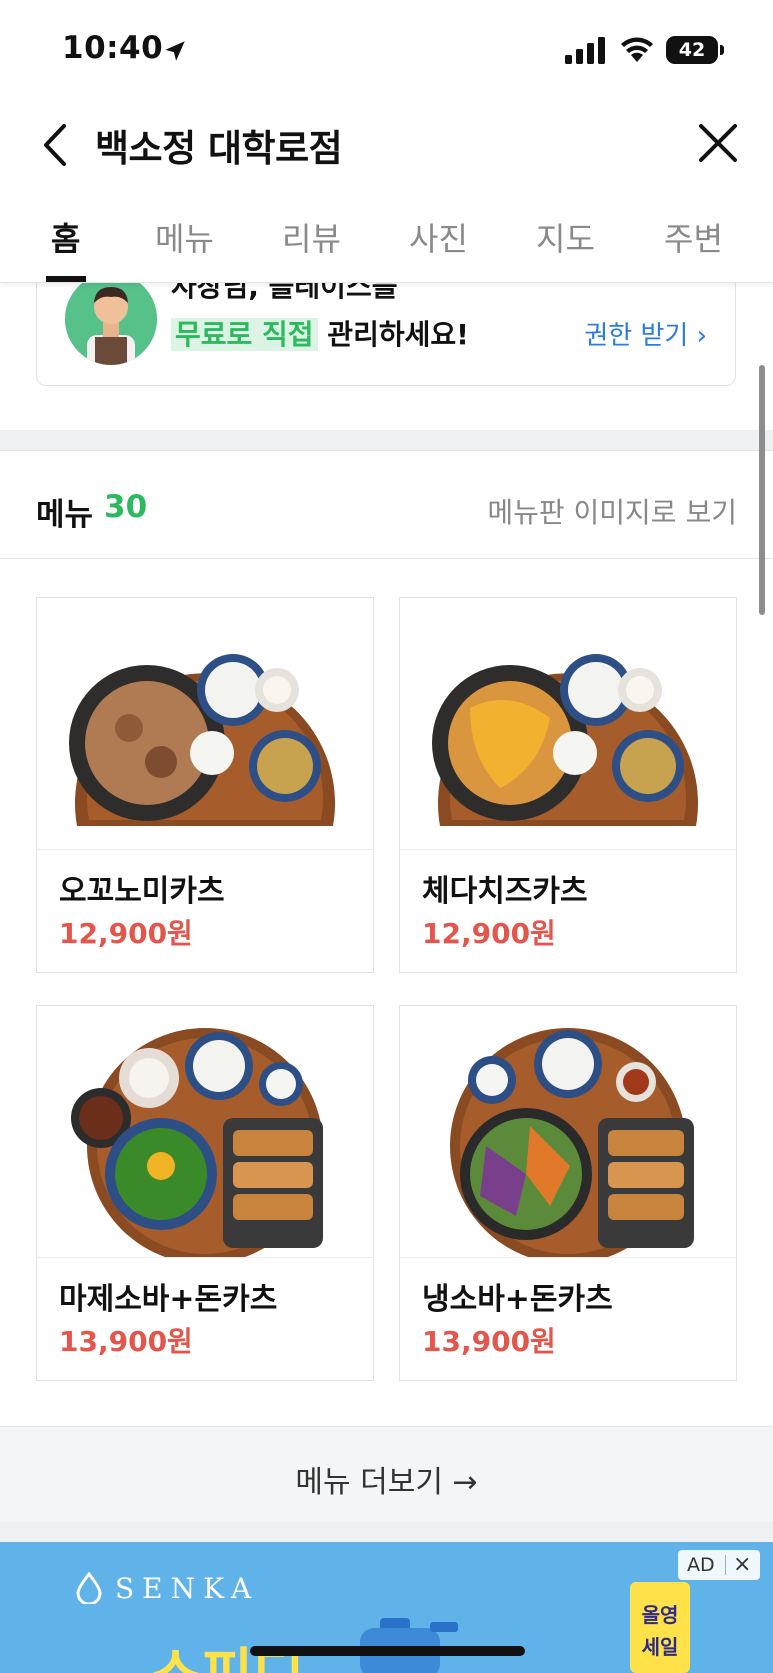 Image resolution: width=773 pixels, height=1673 pixels. I want to click on senka-drop-icon, so click(89, 1588).